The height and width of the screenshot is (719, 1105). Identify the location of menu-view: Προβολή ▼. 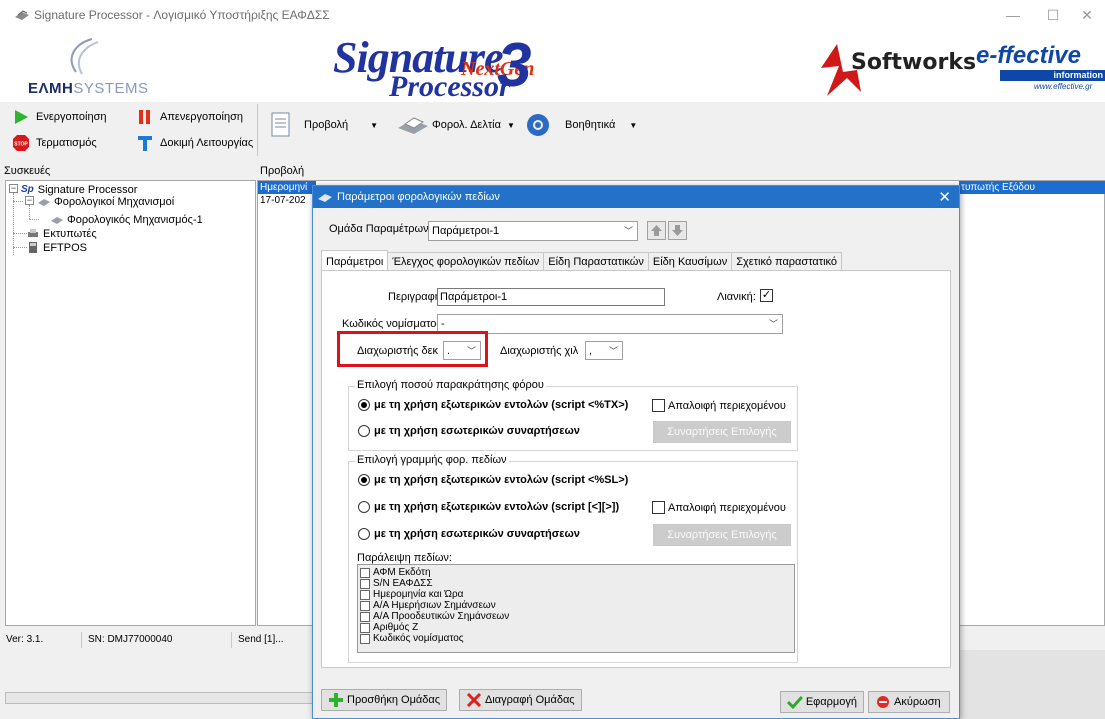
(324, 125).